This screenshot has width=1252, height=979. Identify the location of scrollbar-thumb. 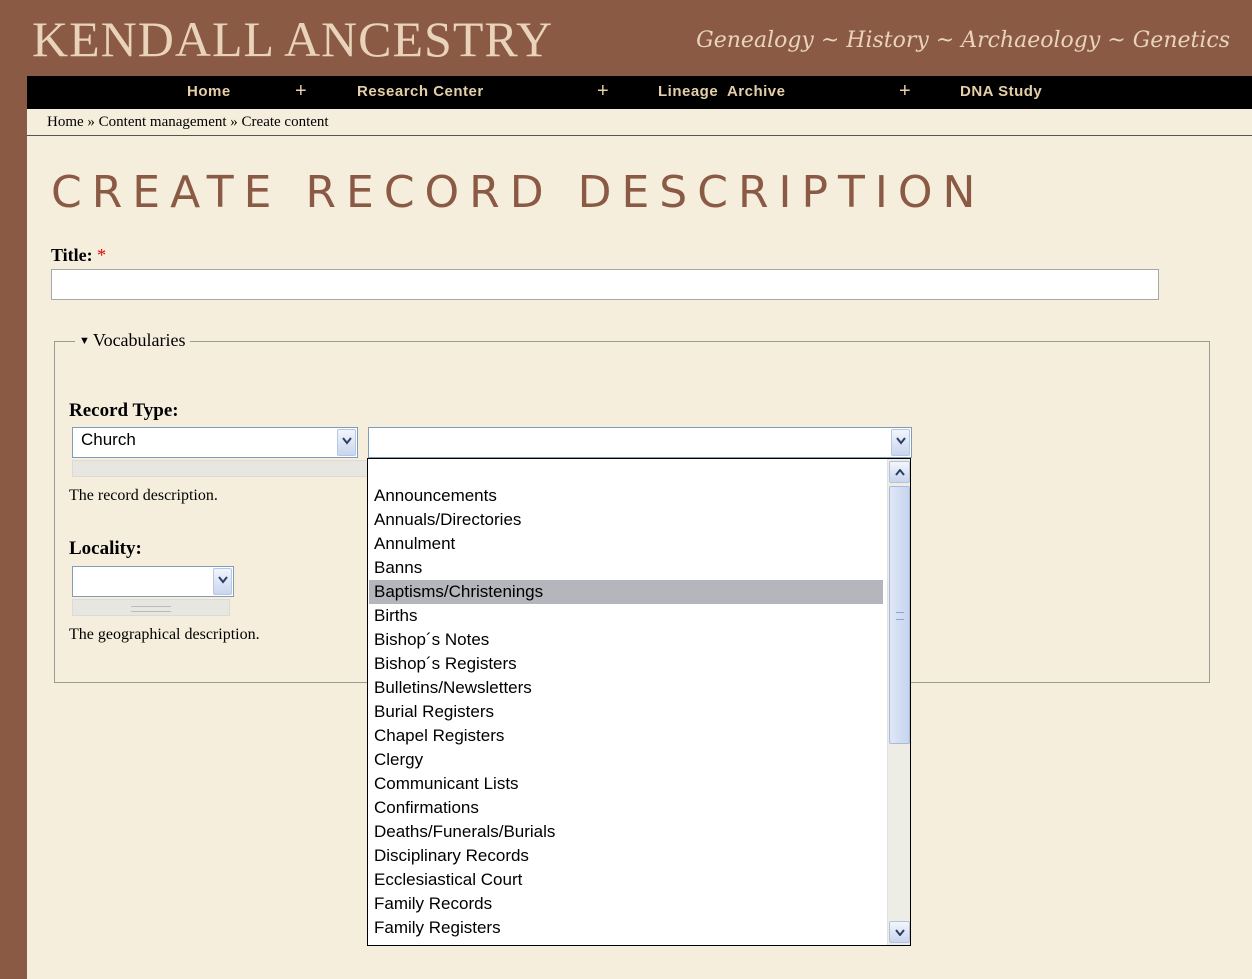
(899, 615).